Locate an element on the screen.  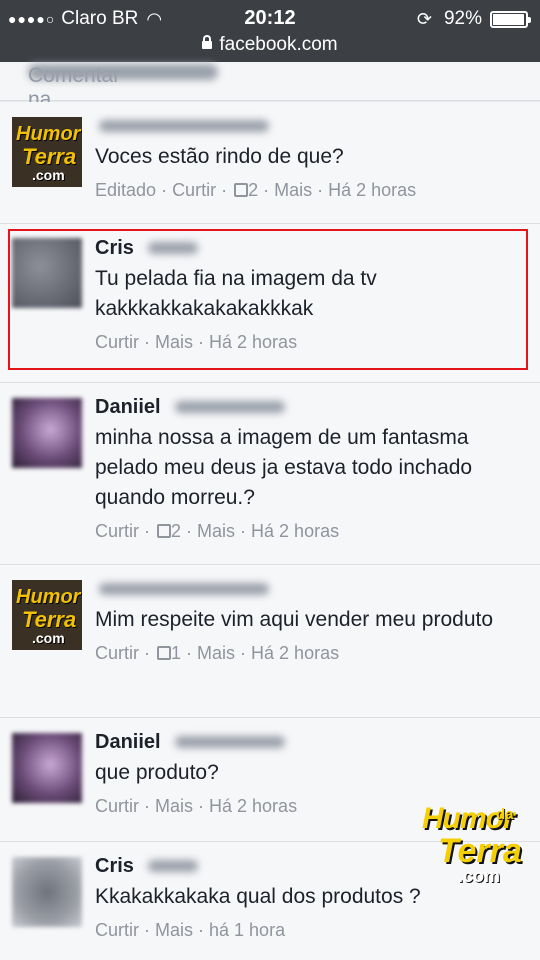
comment-actions: Curtir · Mais · há 1 hora is located at coordinates (190, 930).